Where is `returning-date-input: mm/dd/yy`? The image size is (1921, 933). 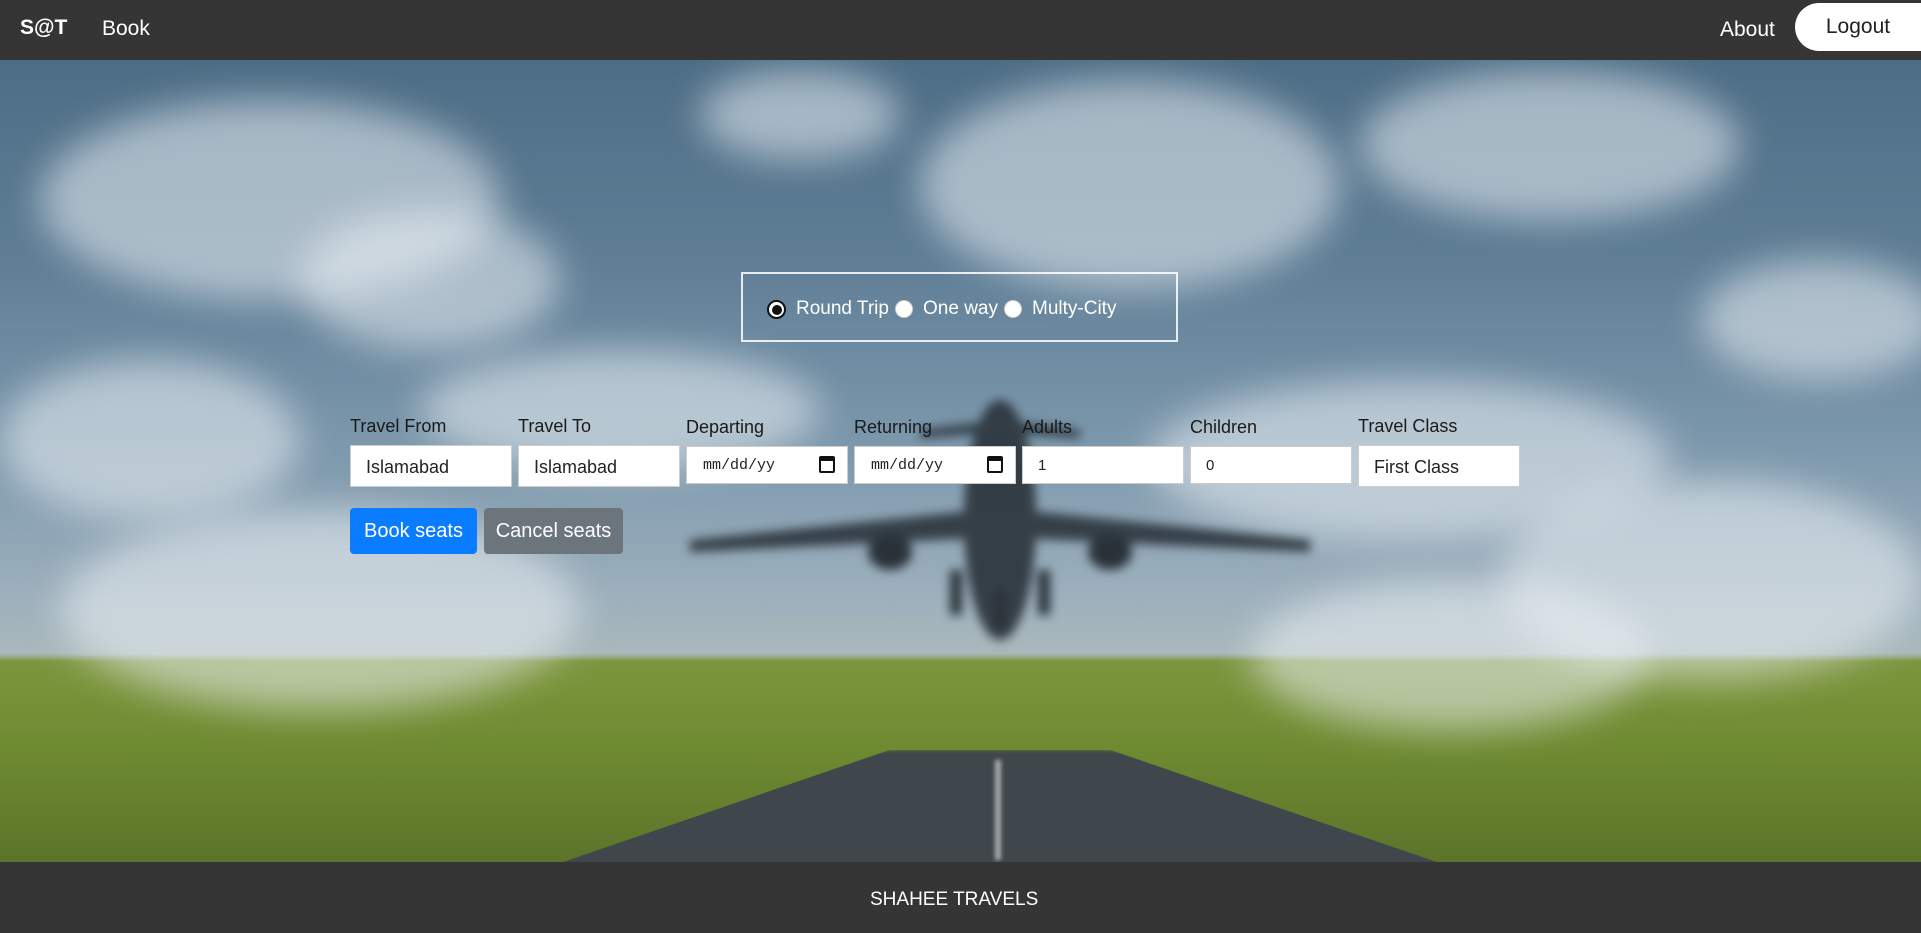
returning-date-input: mm/dd/yy is located at coordinates (935, 465).